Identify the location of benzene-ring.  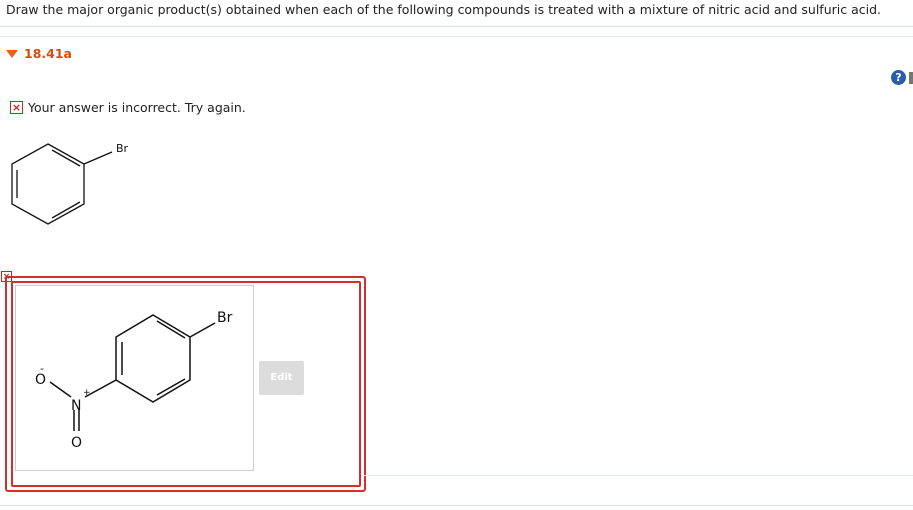
(48, 184).